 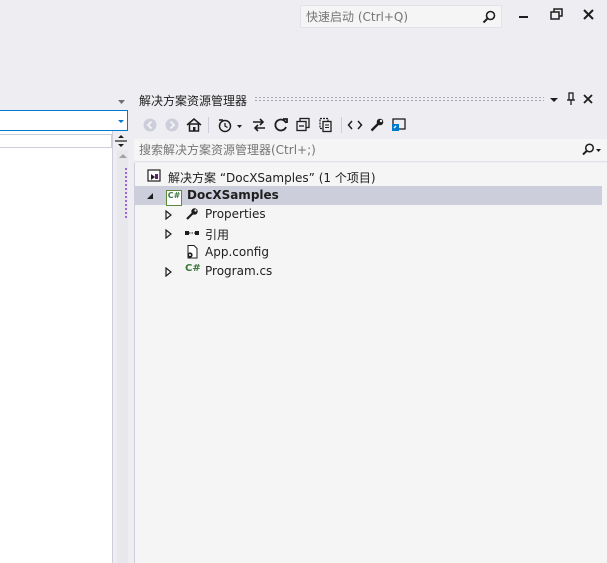 I want to click on pin-button, so click(x=571, y=99).